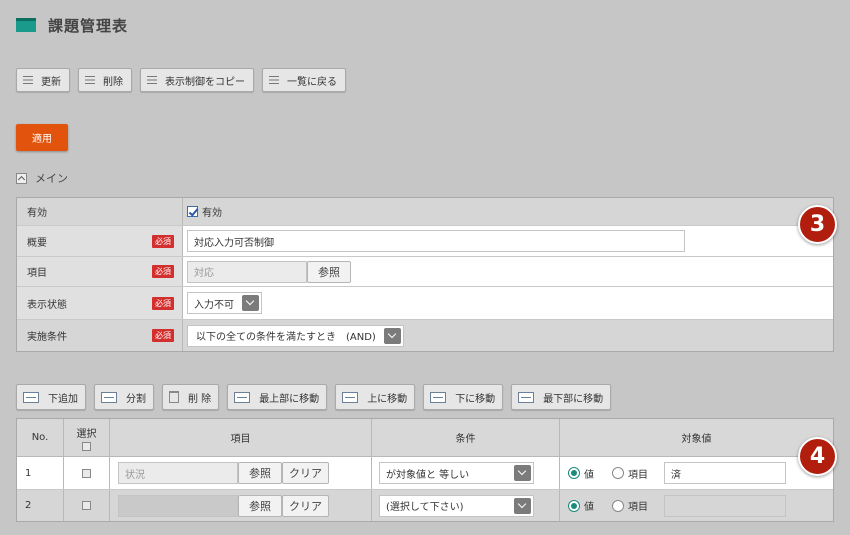  What do you see at coordinates (436, 241) in the screenshot?
I see `summary-input: 対応入力可否制御` at bounding box center [436, 241].